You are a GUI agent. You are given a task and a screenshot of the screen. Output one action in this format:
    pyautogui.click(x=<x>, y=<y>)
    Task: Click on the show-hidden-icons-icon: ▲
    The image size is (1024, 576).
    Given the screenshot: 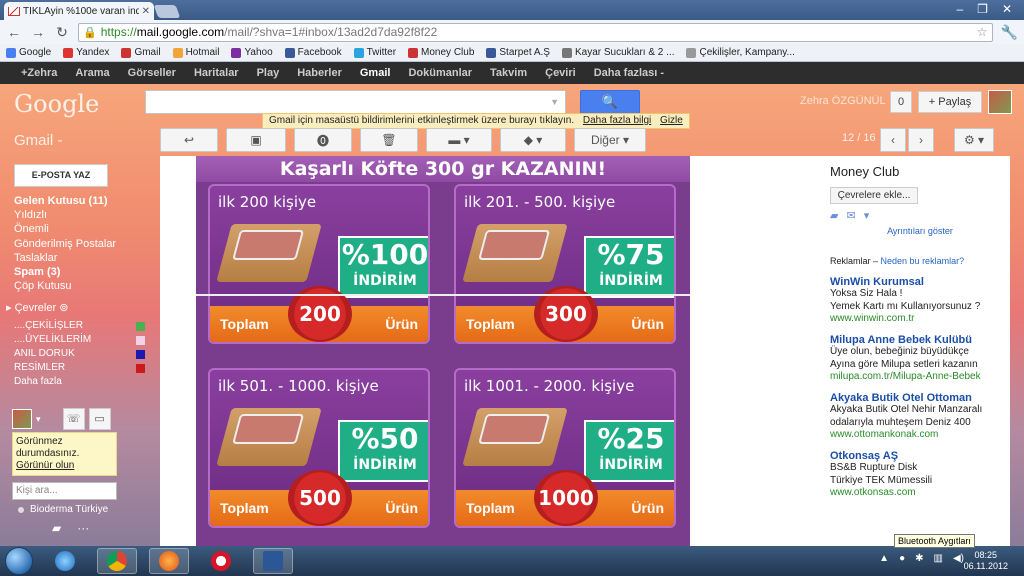 What is the action you would take?
    pyautogui.click(x=884, y=558)
    